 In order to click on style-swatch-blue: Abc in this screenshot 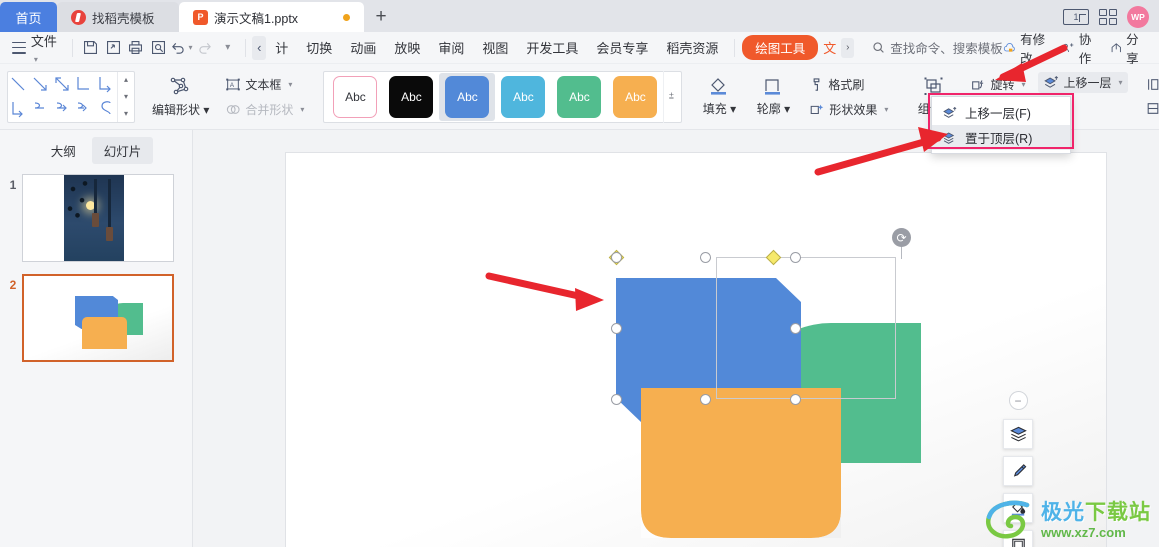, I will do `click(467, 96)`.